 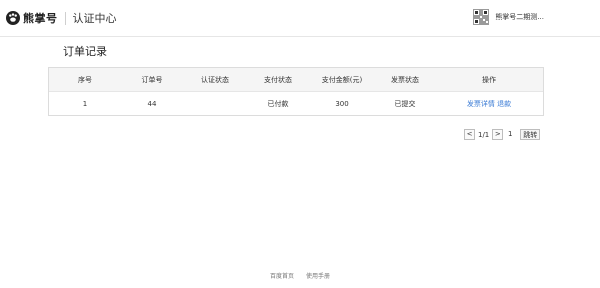 What do you see at coordinates (94, 18) in the screenshot?
I see `brand-subtitle: 认证中心` at bounding box center [94, 18].